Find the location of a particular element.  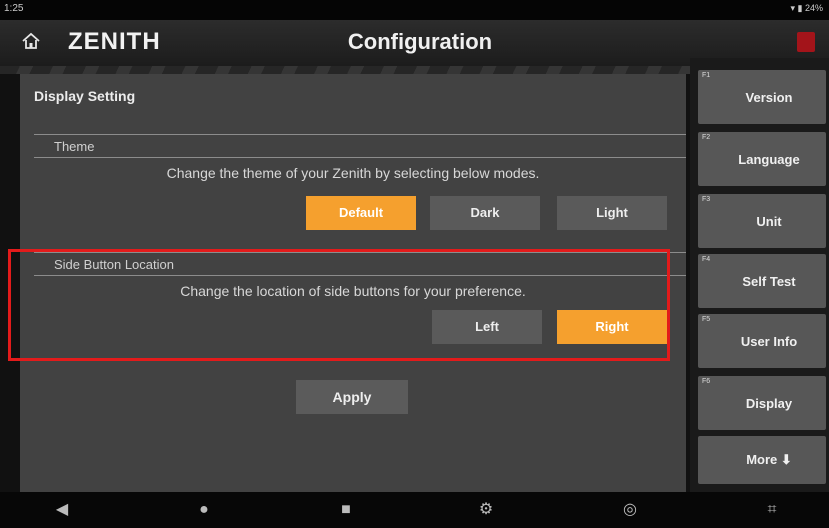

recents-icon: ■ is located at coordinates (346, 510).